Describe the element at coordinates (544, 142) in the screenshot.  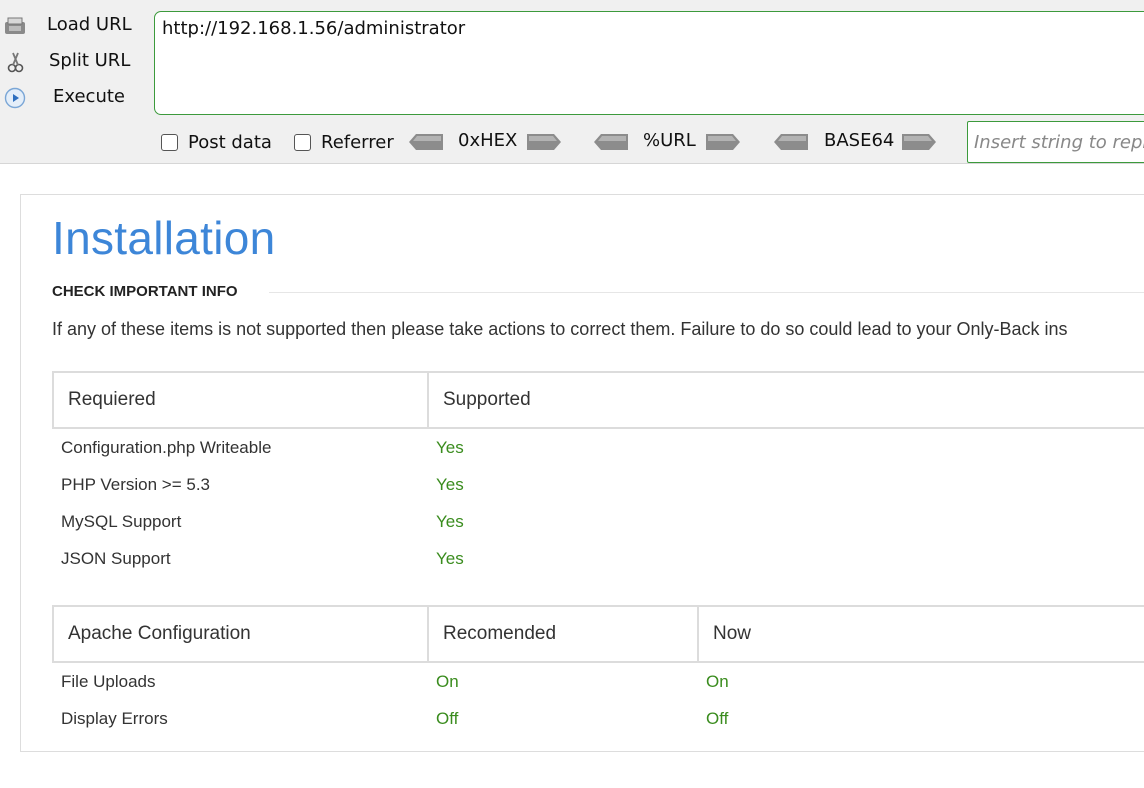
I see `hex-encode-arrow-icon` at that location.